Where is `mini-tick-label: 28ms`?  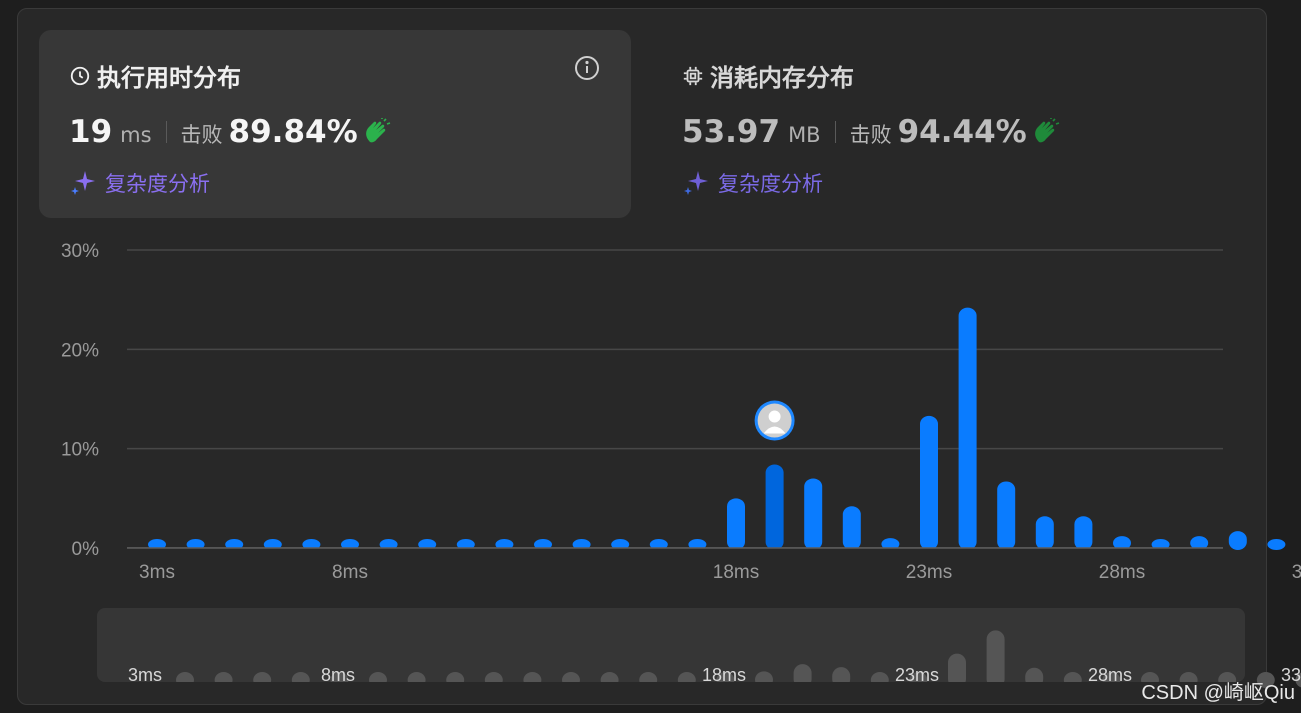
mini-tick-label: 28ms is located at coordinates (1110, 675).